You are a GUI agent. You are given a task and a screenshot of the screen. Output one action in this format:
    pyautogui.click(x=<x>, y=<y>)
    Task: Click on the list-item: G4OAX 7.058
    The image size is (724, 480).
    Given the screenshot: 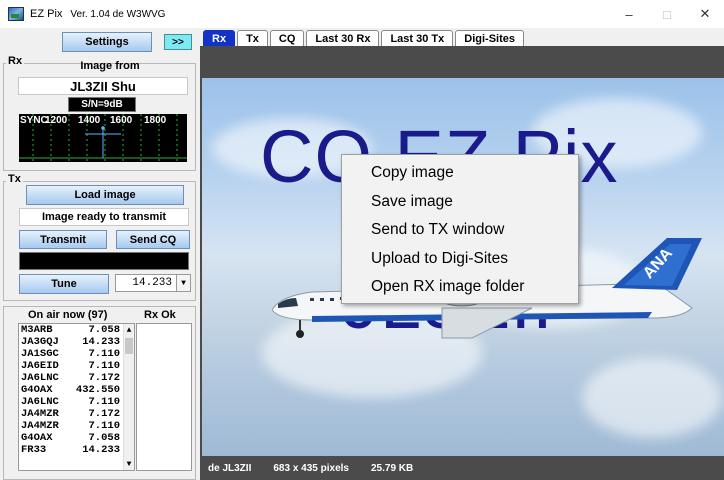 What is the action you would take?
    pyautogui.click(x=76, y=438)
    